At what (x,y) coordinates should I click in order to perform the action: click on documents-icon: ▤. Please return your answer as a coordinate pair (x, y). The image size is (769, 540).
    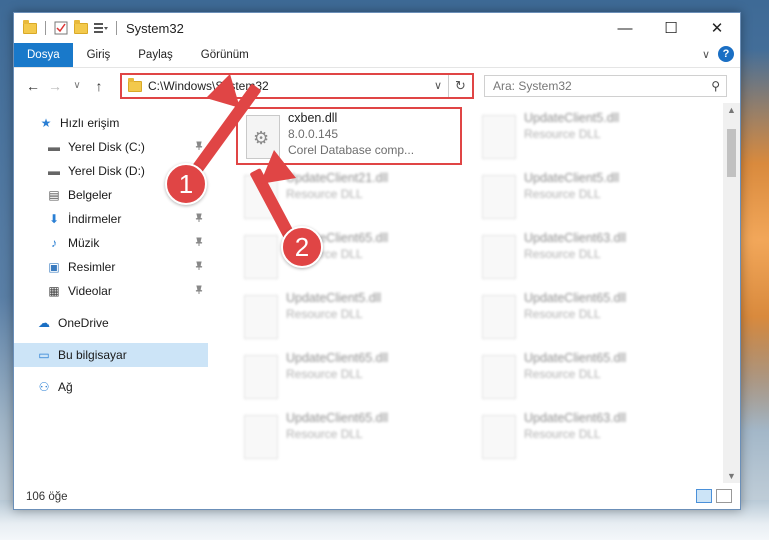
    Looking at the image, I should click on (54, 195).